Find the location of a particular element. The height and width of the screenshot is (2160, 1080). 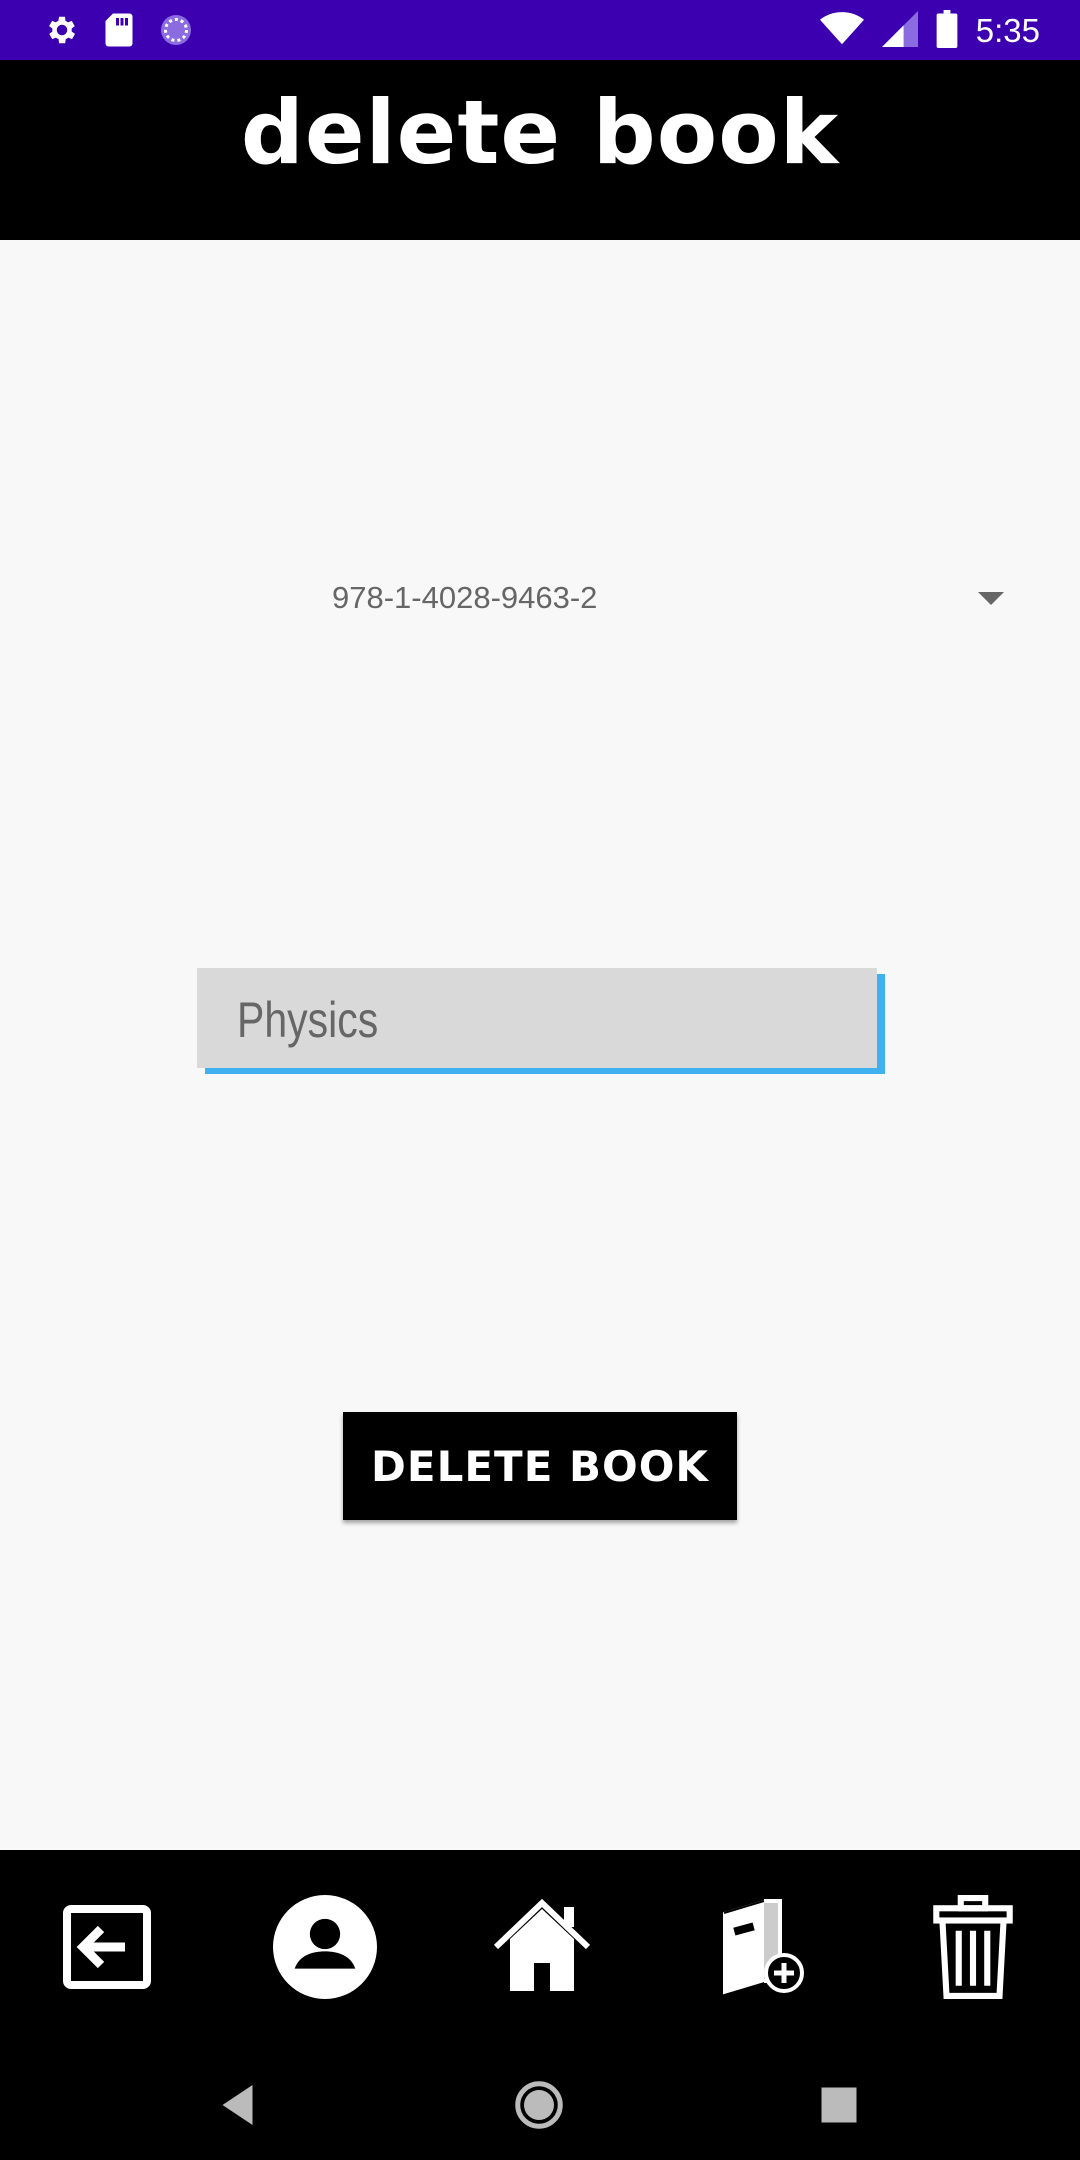

trash-icon is located at coordinates (973, 1949).